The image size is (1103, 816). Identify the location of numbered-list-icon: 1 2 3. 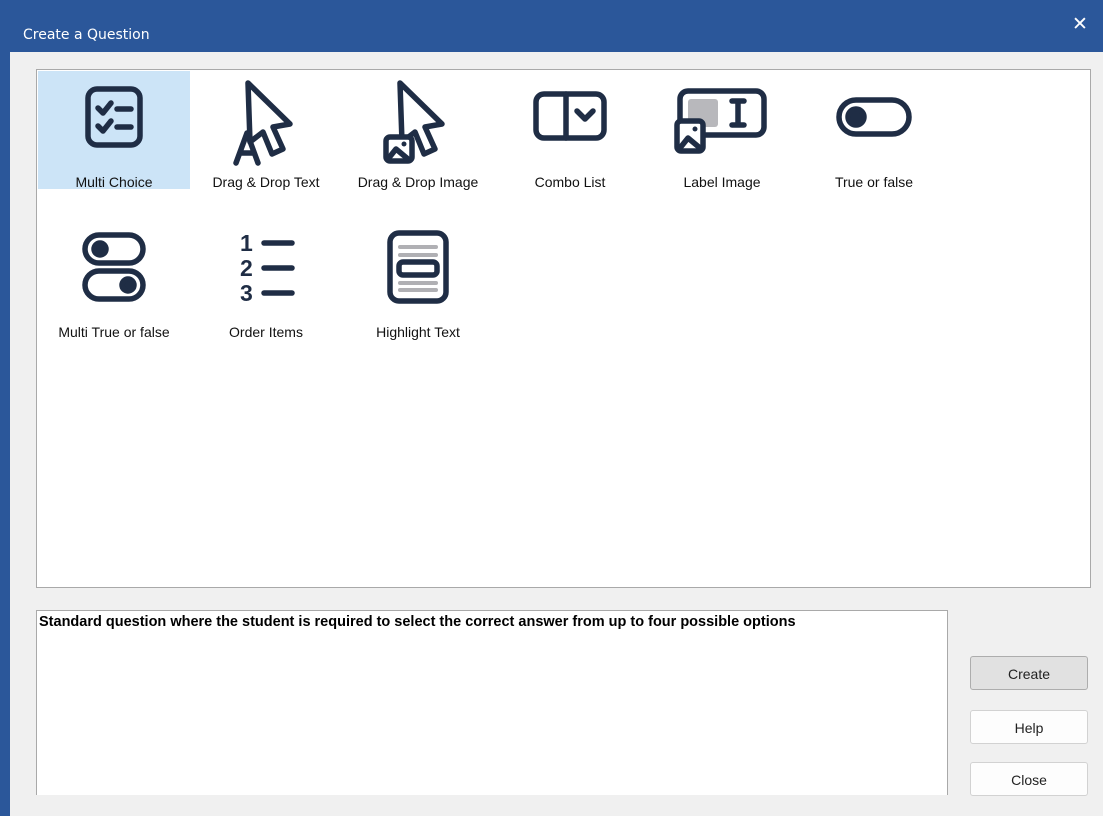
(266, 272).